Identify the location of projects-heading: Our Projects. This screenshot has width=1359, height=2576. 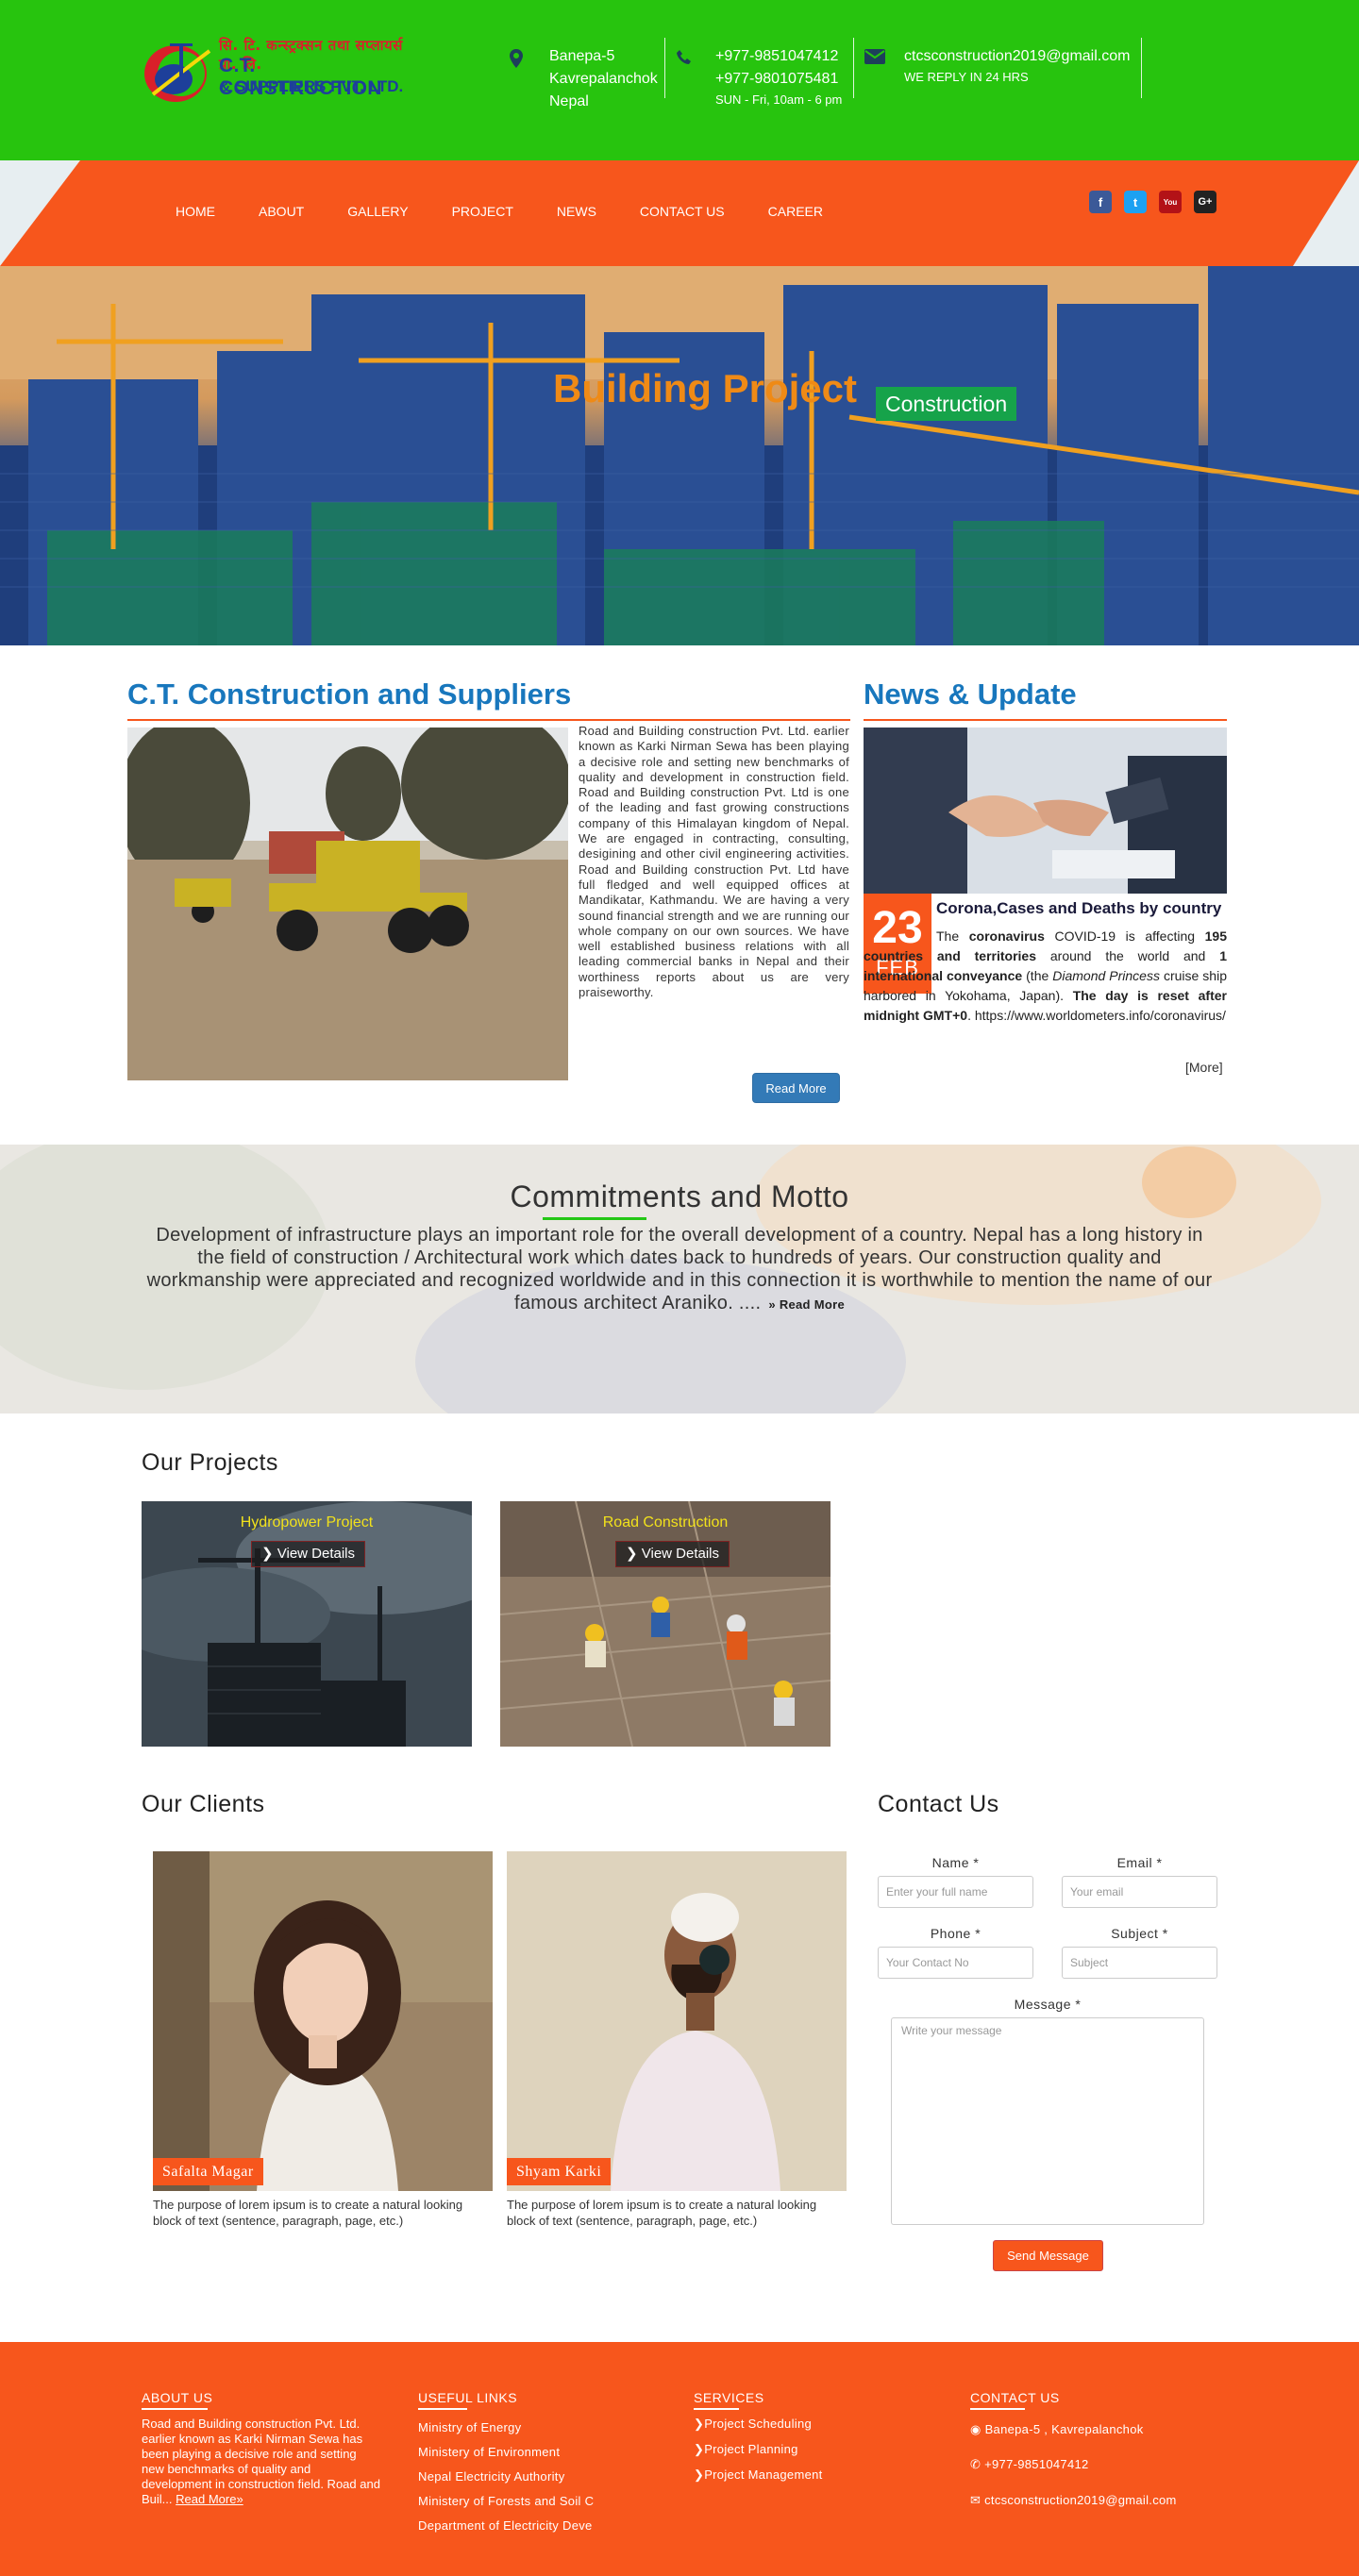
(210, 1462).